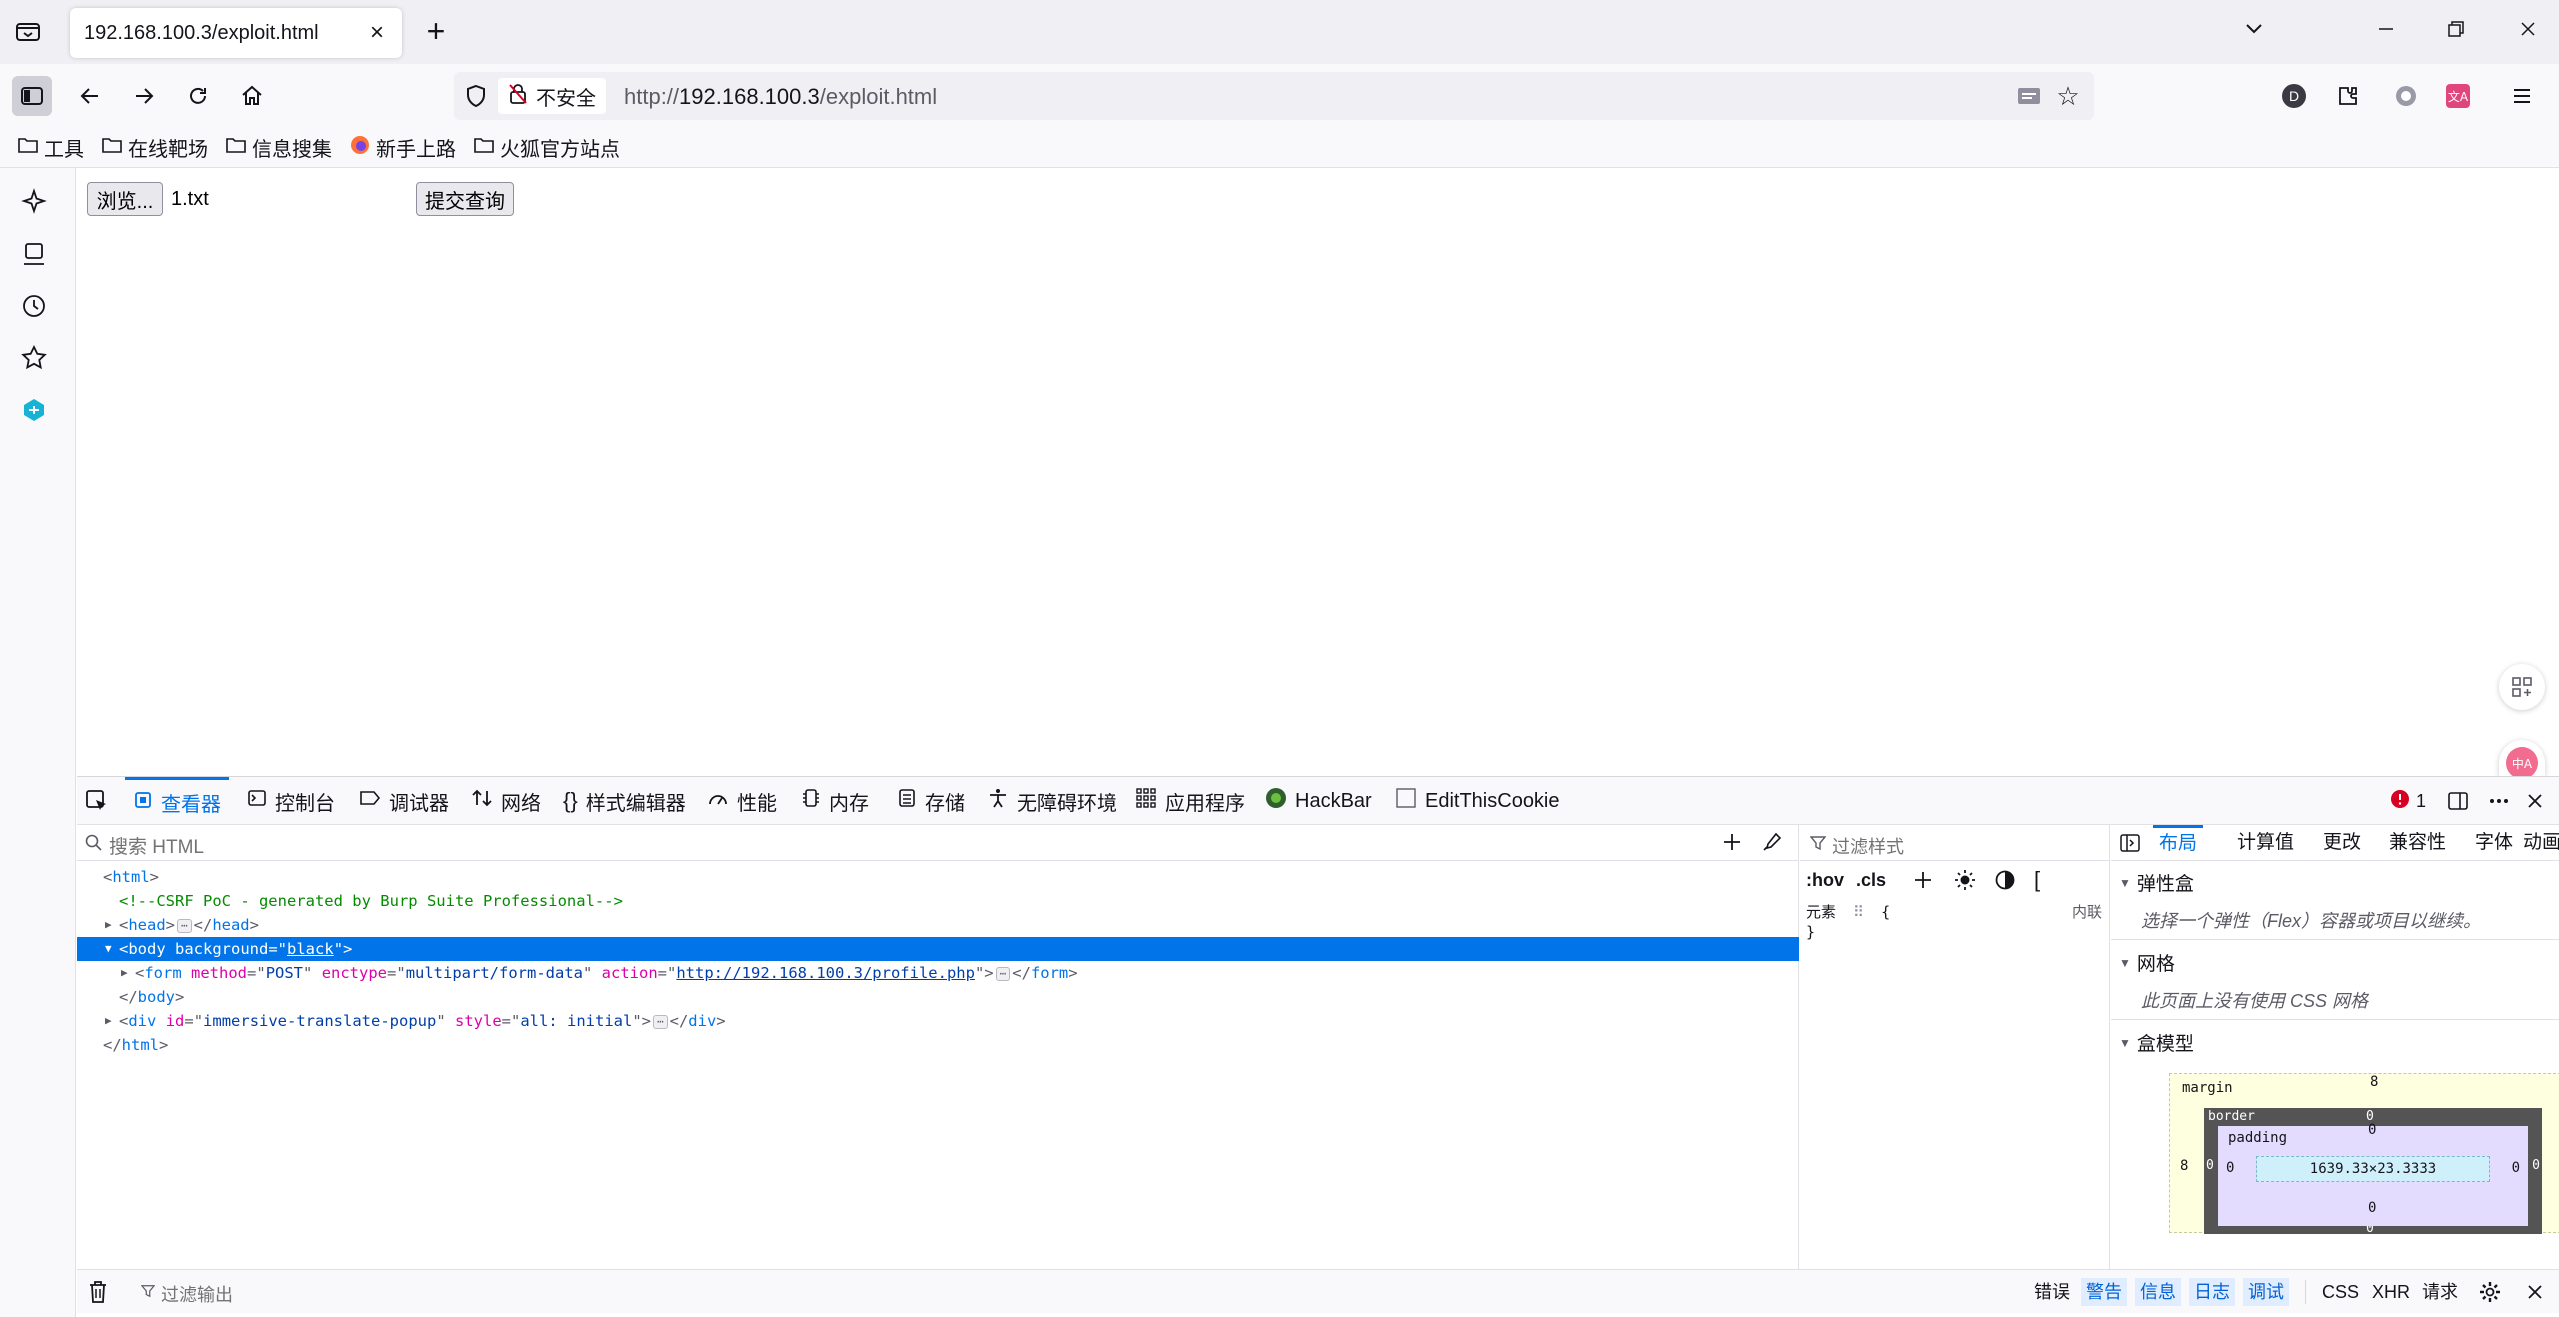 The width and height of the screenshot is (2559, 1317). Describe the element at coordinates (2456, 32) in the screenshot. I see `restore-icon` at that location.